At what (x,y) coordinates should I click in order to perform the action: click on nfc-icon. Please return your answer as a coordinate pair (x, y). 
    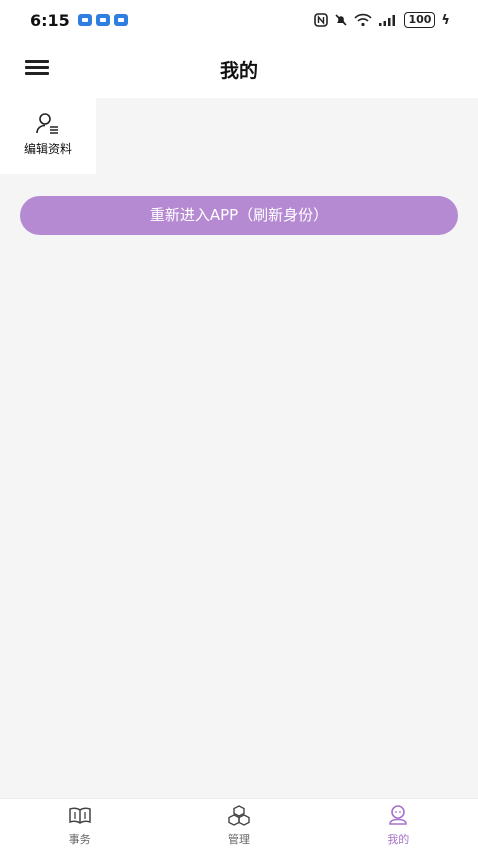
    Looking at the image, I should click on (321, 20).